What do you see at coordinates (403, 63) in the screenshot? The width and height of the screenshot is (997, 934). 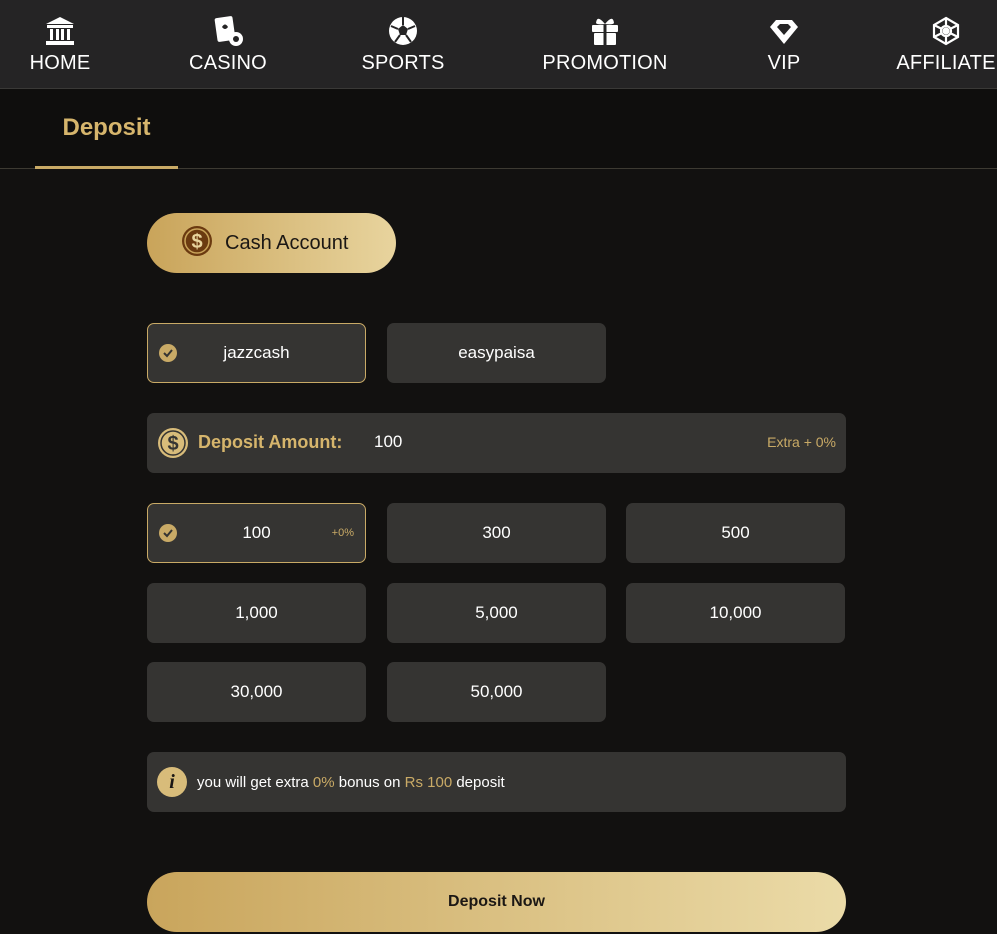 I see `nav-sports-label: SPORTS` at bounding box center [403, 63].